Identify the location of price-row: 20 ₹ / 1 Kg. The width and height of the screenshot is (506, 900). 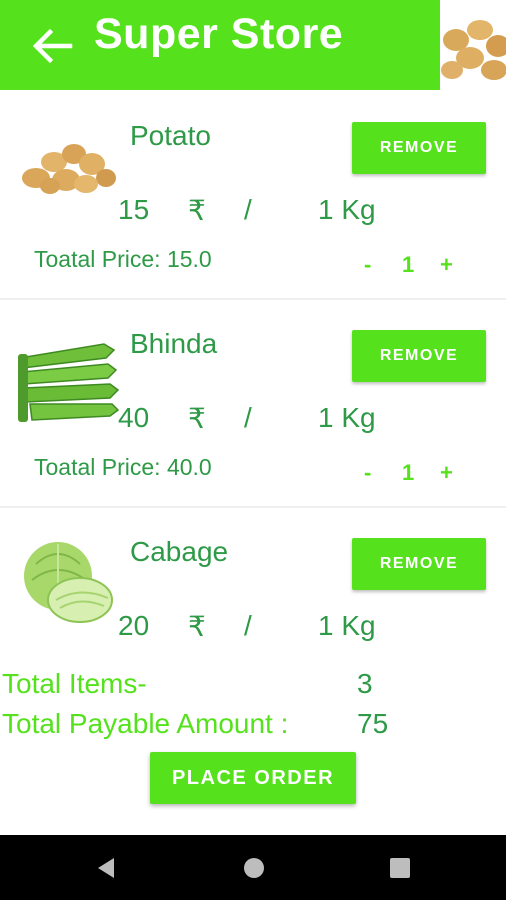
(248, 628).